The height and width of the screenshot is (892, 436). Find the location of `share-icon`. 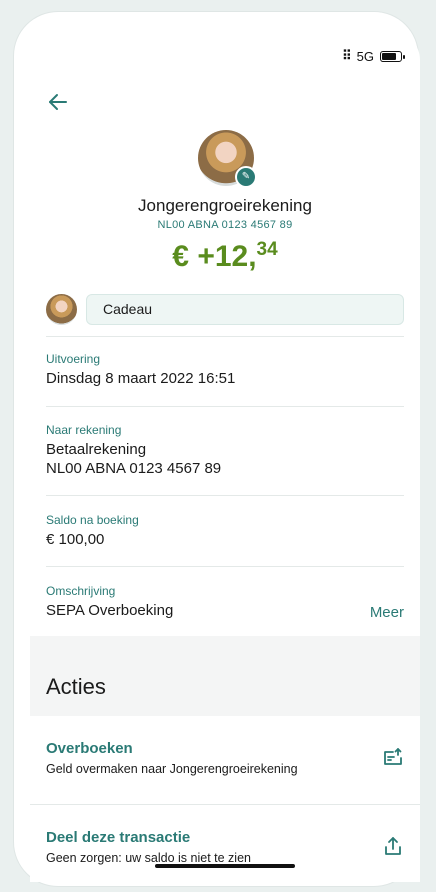

share-icon is located at coordinates (393, 846).